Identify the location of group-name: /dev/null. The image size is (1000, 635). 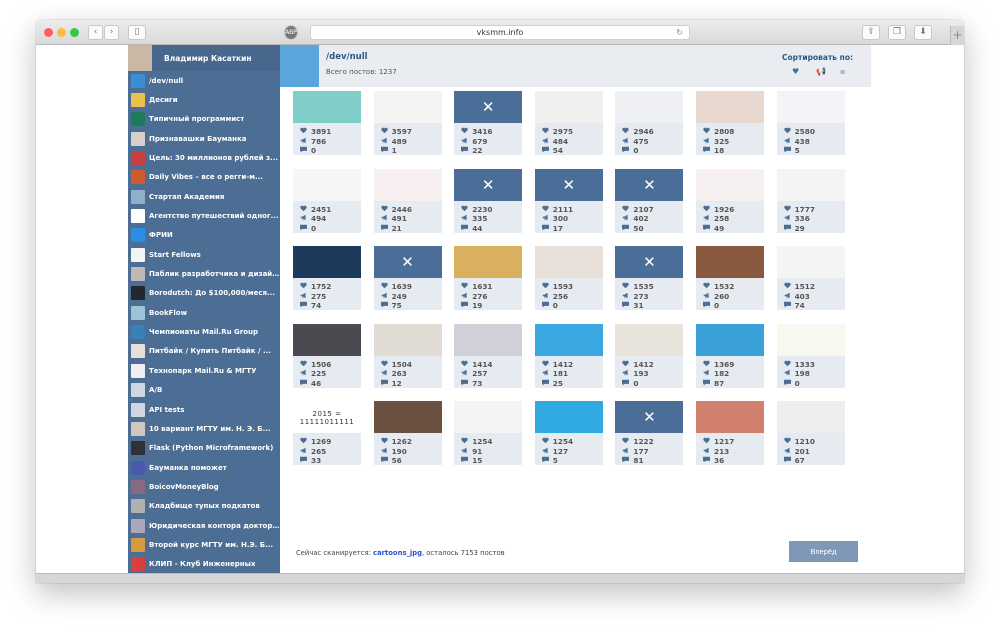
(347, 57).